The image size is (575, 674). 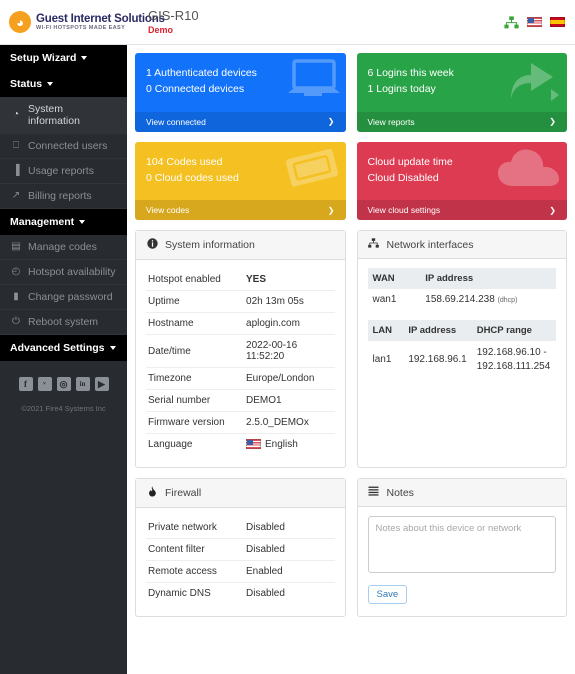 I want to click on header-actions, so click(x=539, y=22).